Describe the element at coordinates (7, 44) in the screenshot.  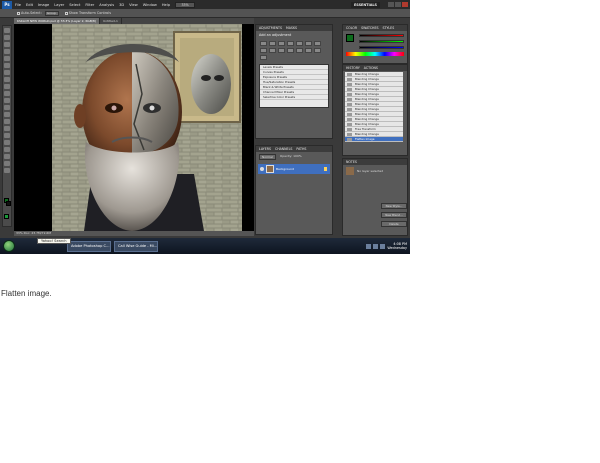
I see `lasso-tool-icon` at that location.